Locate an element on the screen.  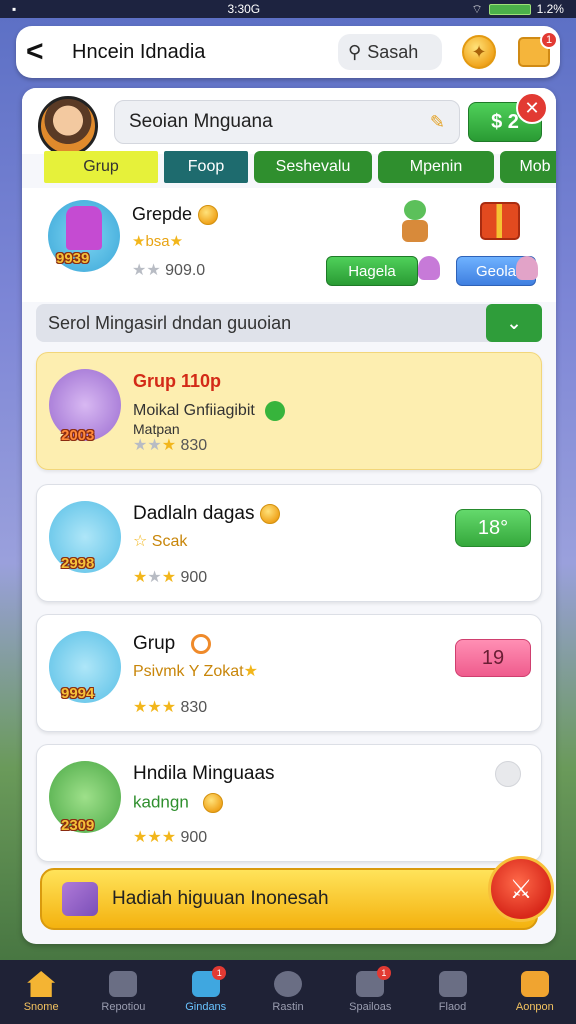
player-name-field: Seoian Mnguana ✎ is located at coordinates (287, 122).